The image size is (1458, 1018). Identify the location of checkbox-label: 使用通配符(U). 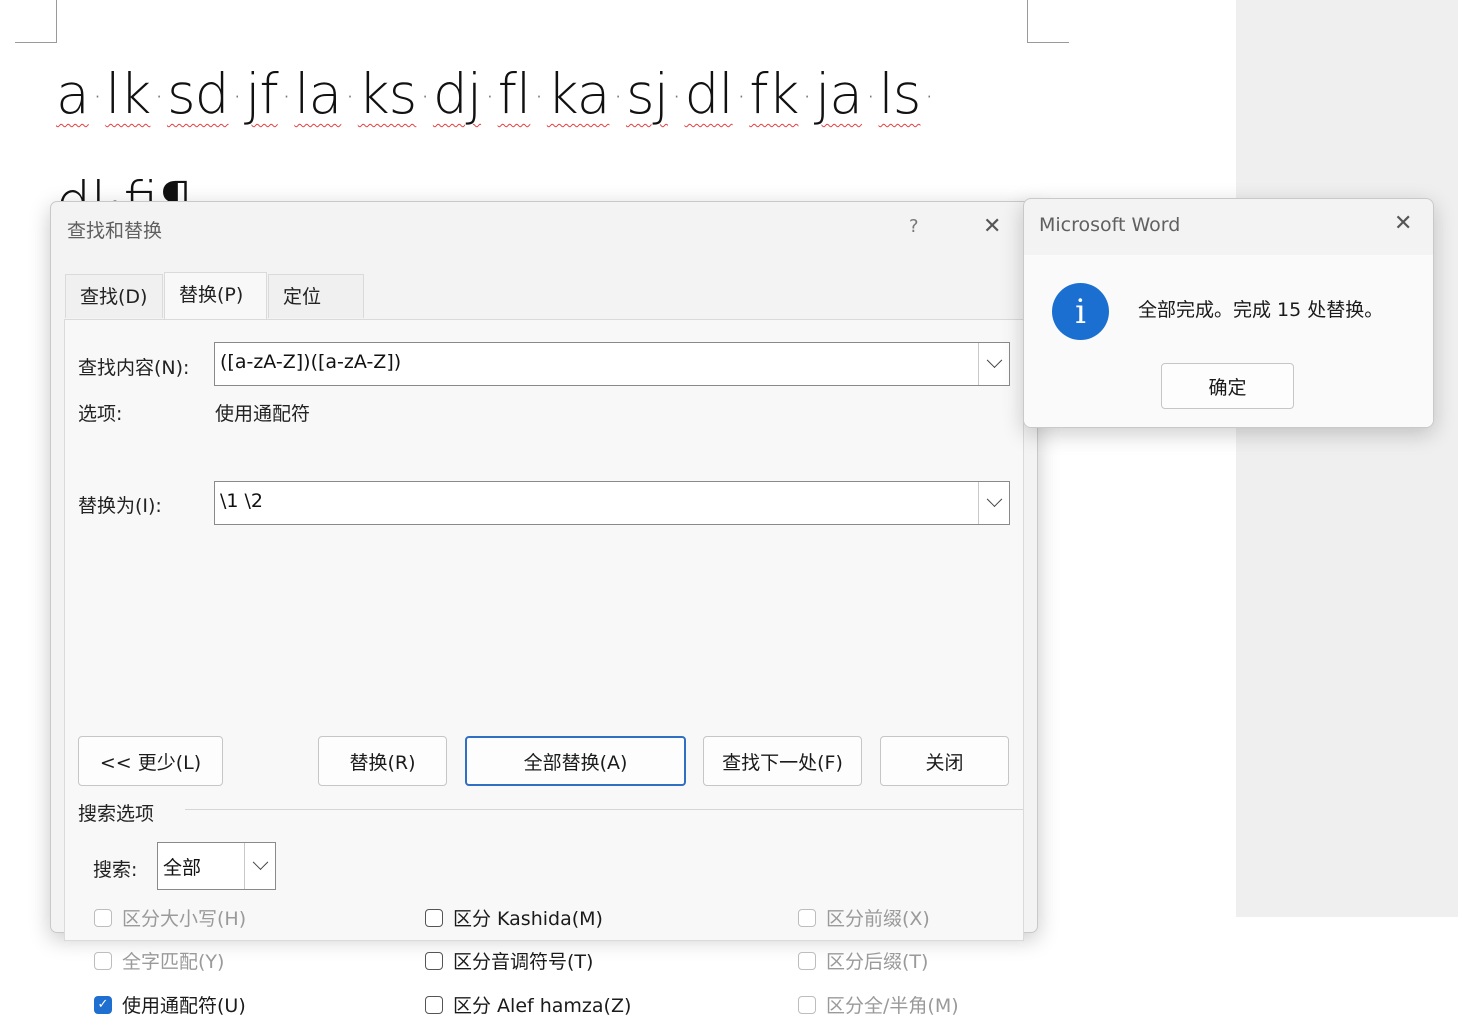
(184, 1006).